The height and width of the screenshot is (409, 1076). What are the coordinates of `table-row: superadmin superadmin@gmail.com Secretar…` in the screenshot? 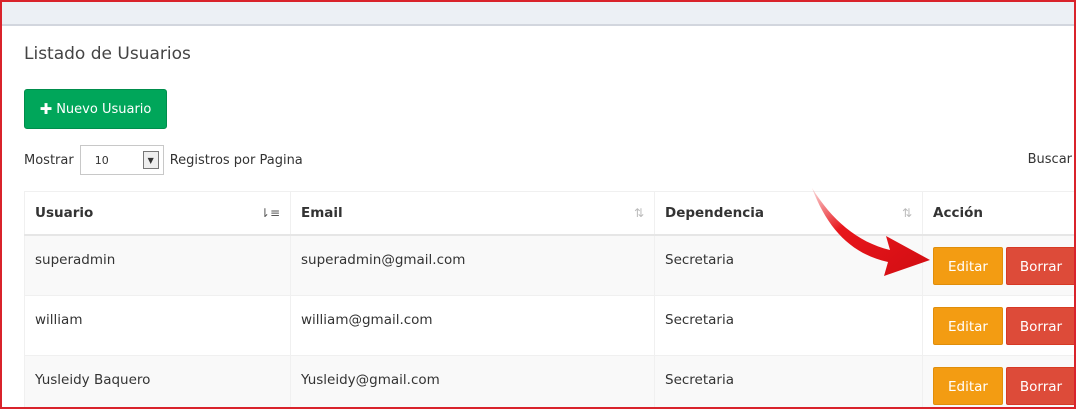 It's located at (549, 265).